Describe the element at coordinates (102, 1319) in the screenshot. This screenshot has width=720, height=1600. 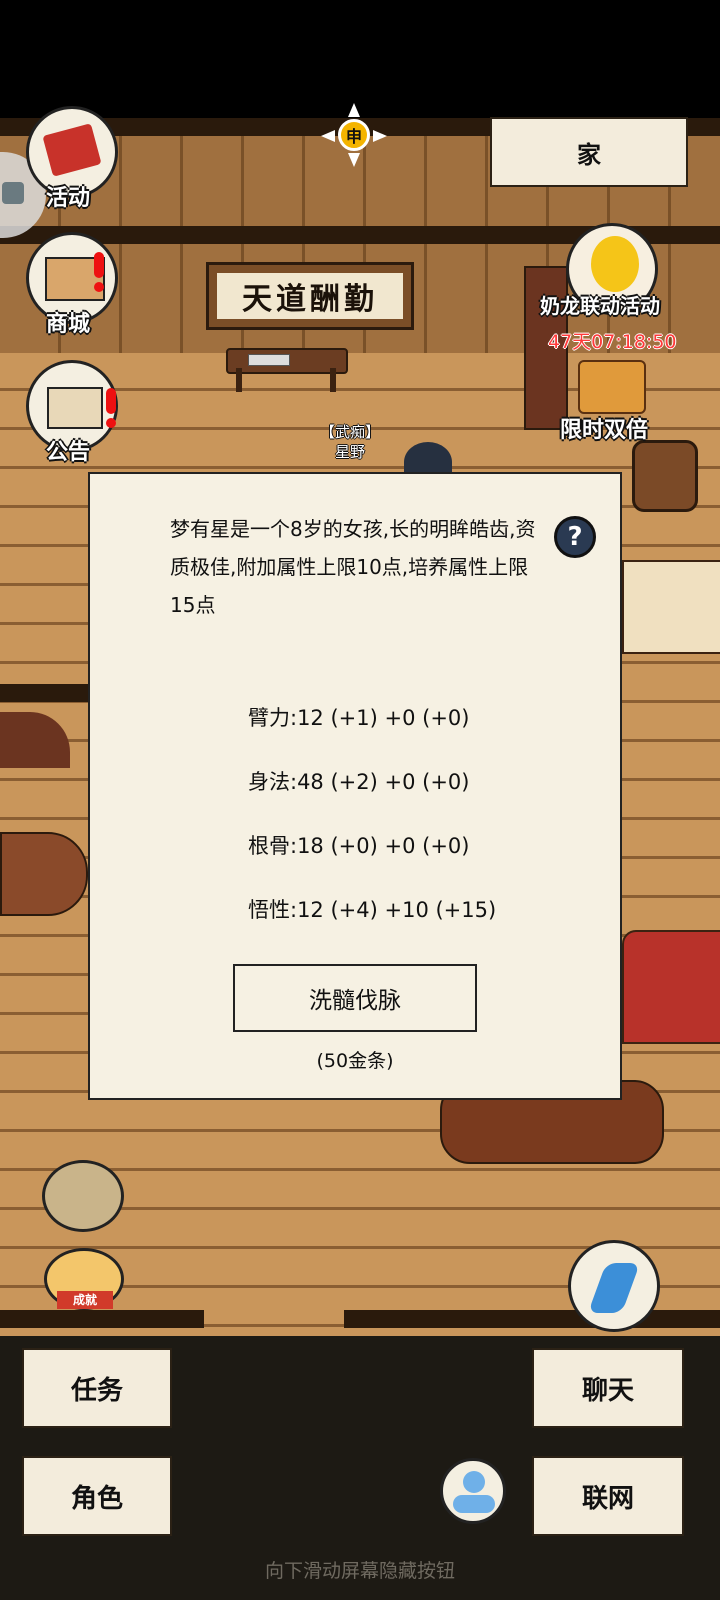
I see `floor-edge-left` at that location.